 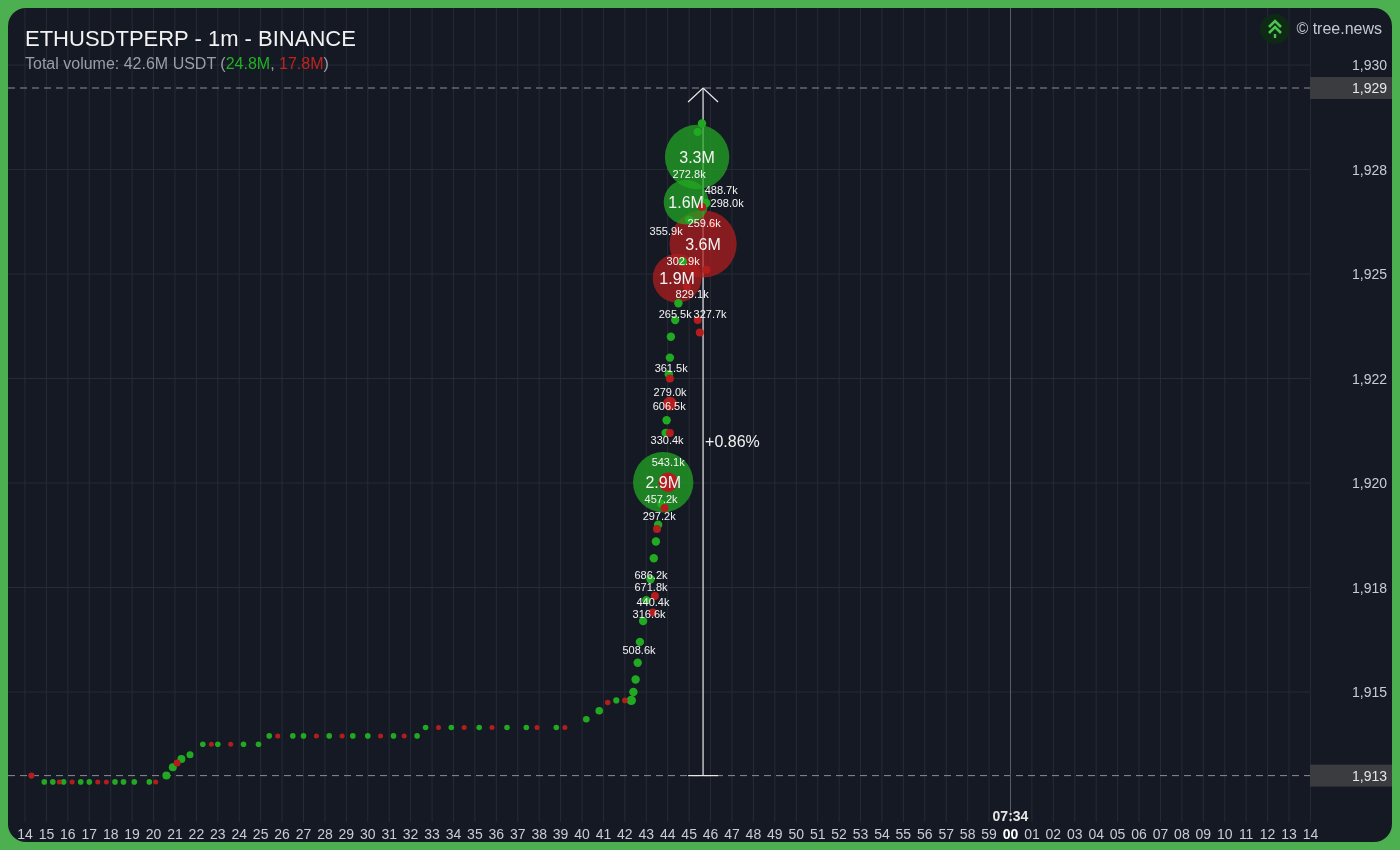 I want to click on time-axis-label: 10, so click(x=1224, y=834).